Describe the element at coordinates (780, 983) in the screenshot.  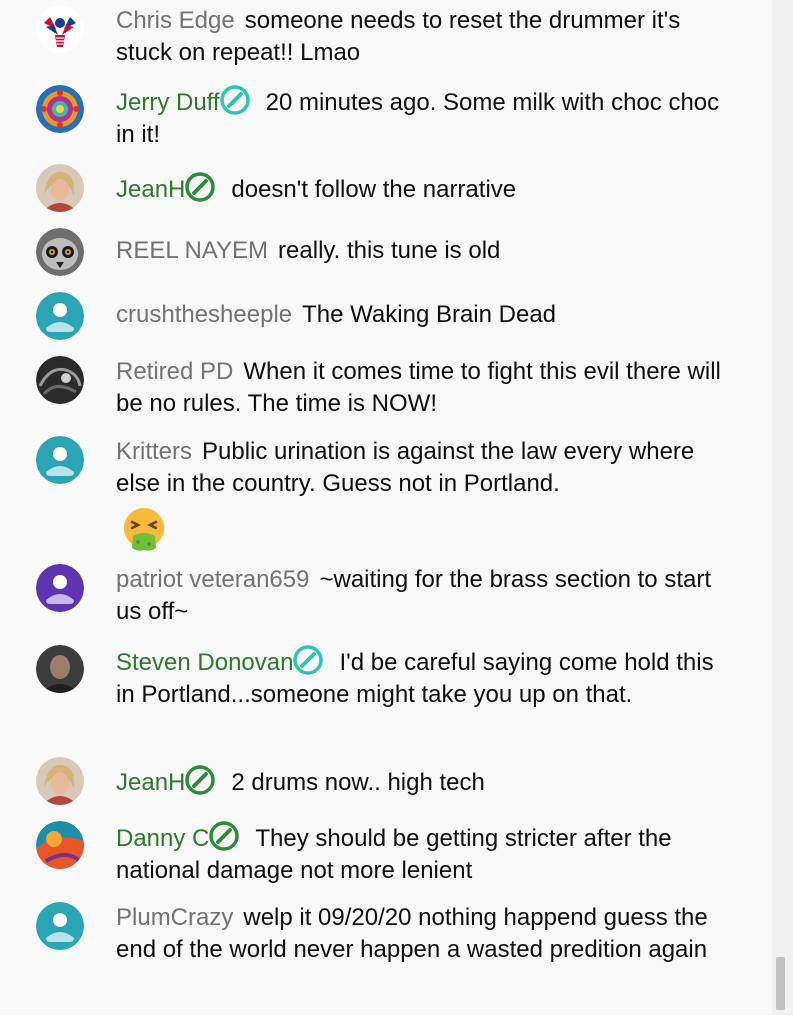
I see `scrollbar-thumb` at that location.